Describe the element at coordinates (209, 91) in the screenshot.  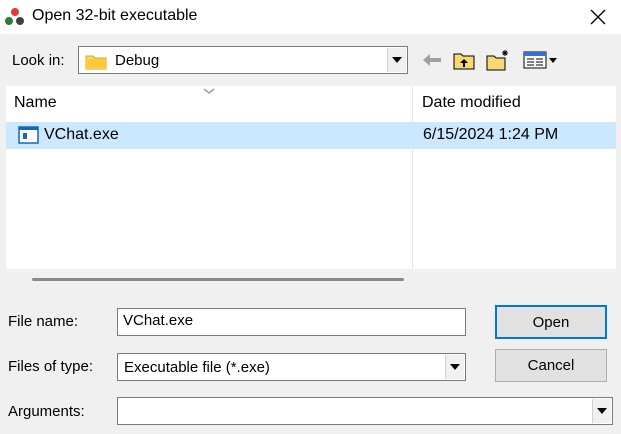
I see `sort-chevron-icon` at that location.